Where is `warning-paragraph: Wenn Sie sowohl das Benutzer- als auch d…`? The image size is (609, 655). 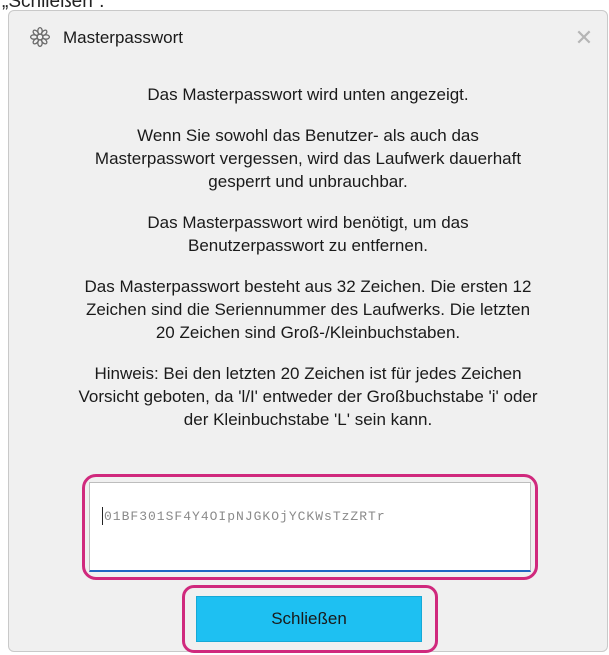
warning-paragraph: Wenn Sie sowohl das Benutzer- als auch d… is located at coordinates (308, 158).